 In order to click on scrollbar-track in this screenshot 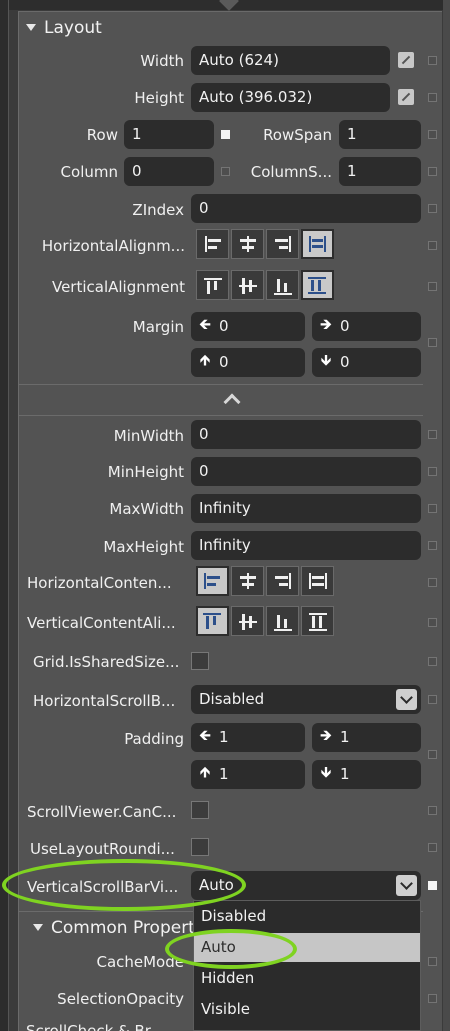, I will do `click(446, 515)`.